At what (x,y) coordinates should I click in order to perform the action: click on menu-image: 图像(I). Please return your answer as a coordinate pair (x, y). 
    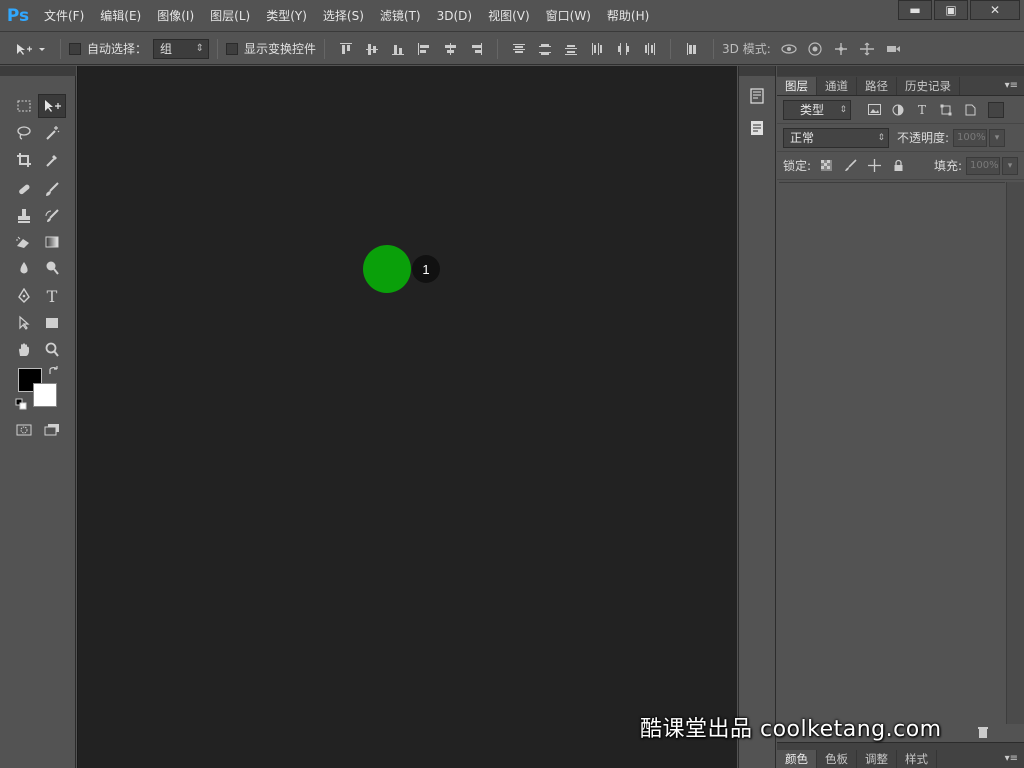
    Looking at the image, I should click on (175, 16).